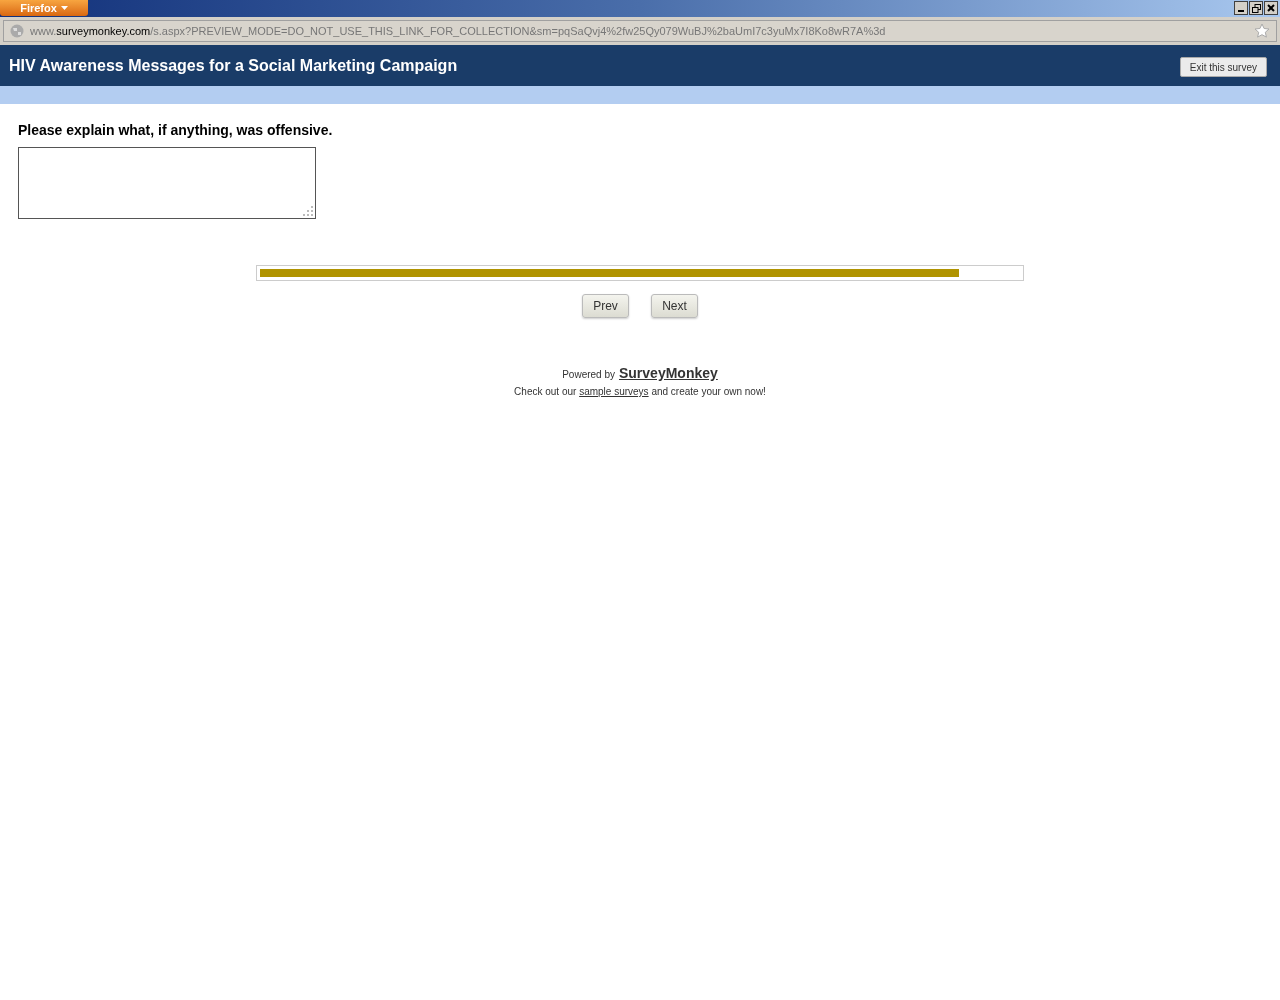 The image size is (1280, 1000). I want to click on minimize-button, so click(1241, 8).